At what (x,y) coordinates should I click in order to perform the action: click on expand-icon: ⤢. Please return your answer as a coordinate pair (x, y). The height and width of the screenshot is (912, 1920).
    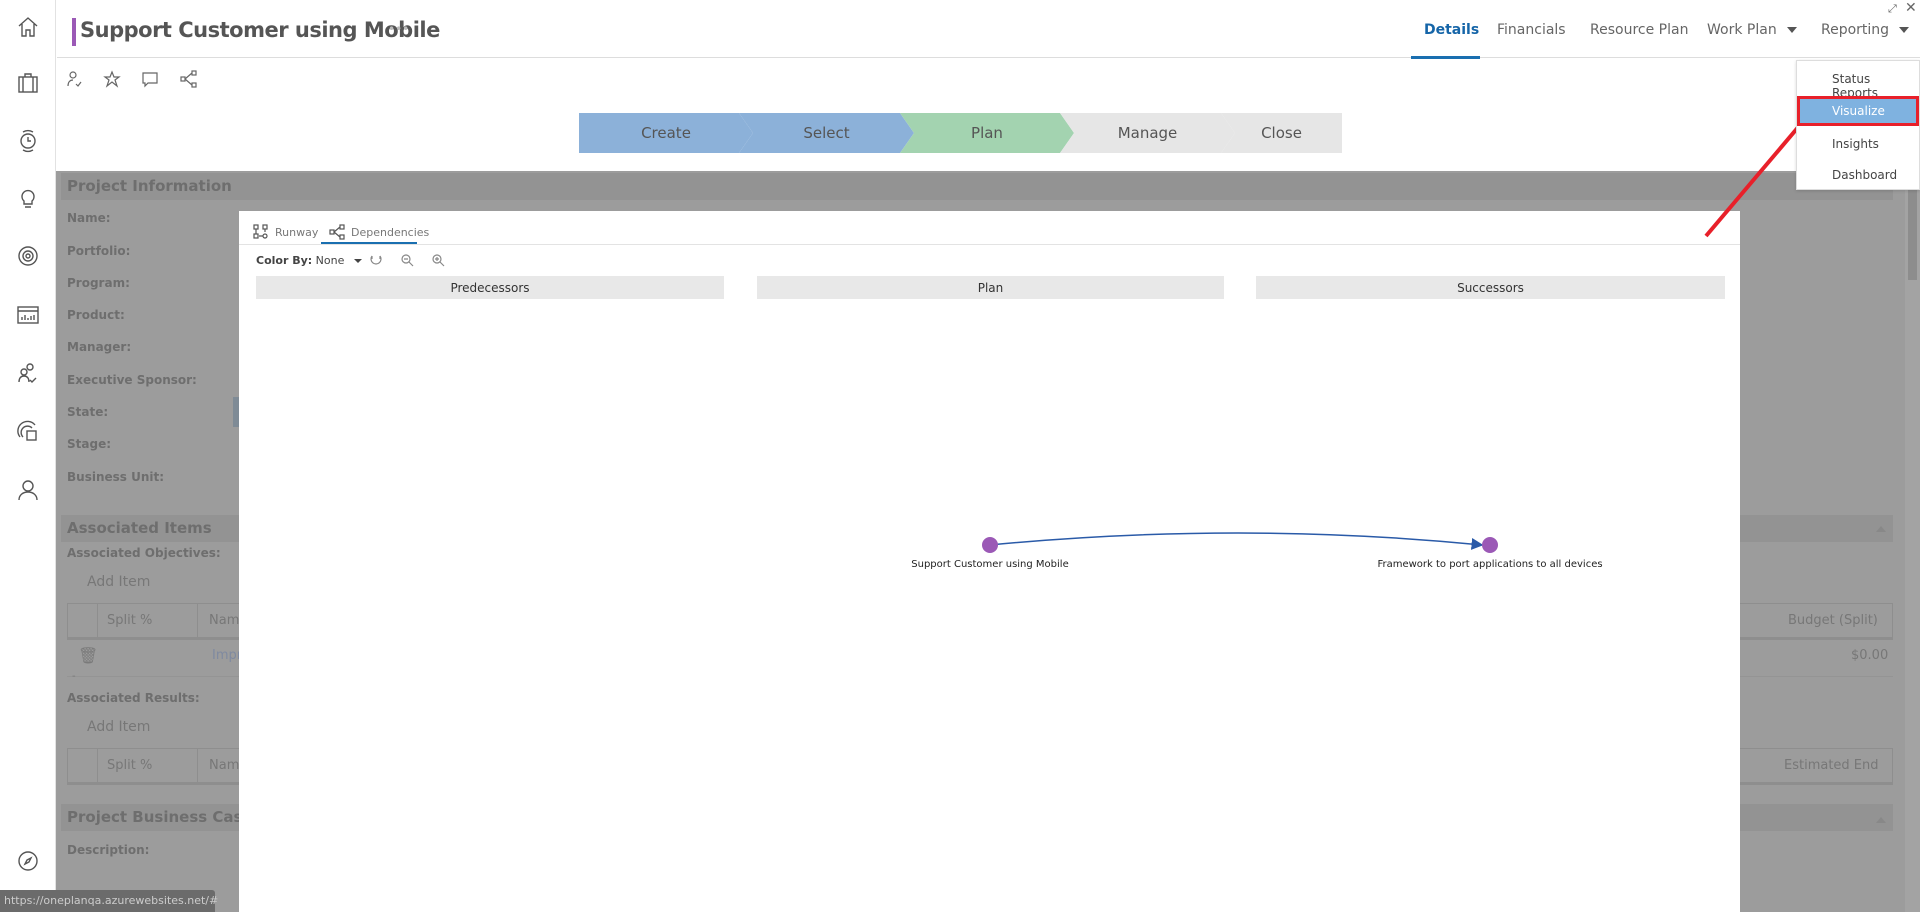
    Looking at the image, I should click on (1892, 9).